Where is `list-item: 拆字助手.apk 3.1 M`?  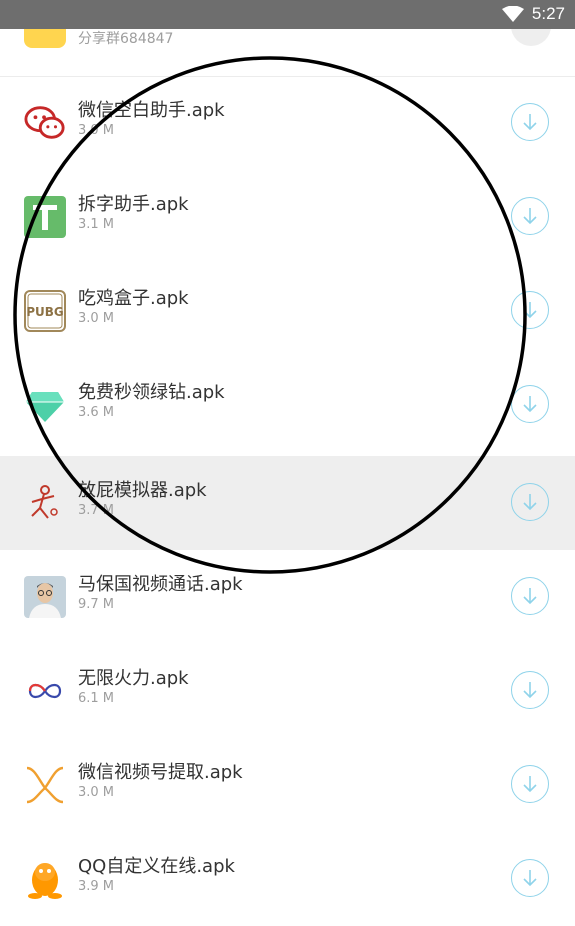
list-item: 拆字助手.apk 3.1 M is located at coordinates (287, 217).